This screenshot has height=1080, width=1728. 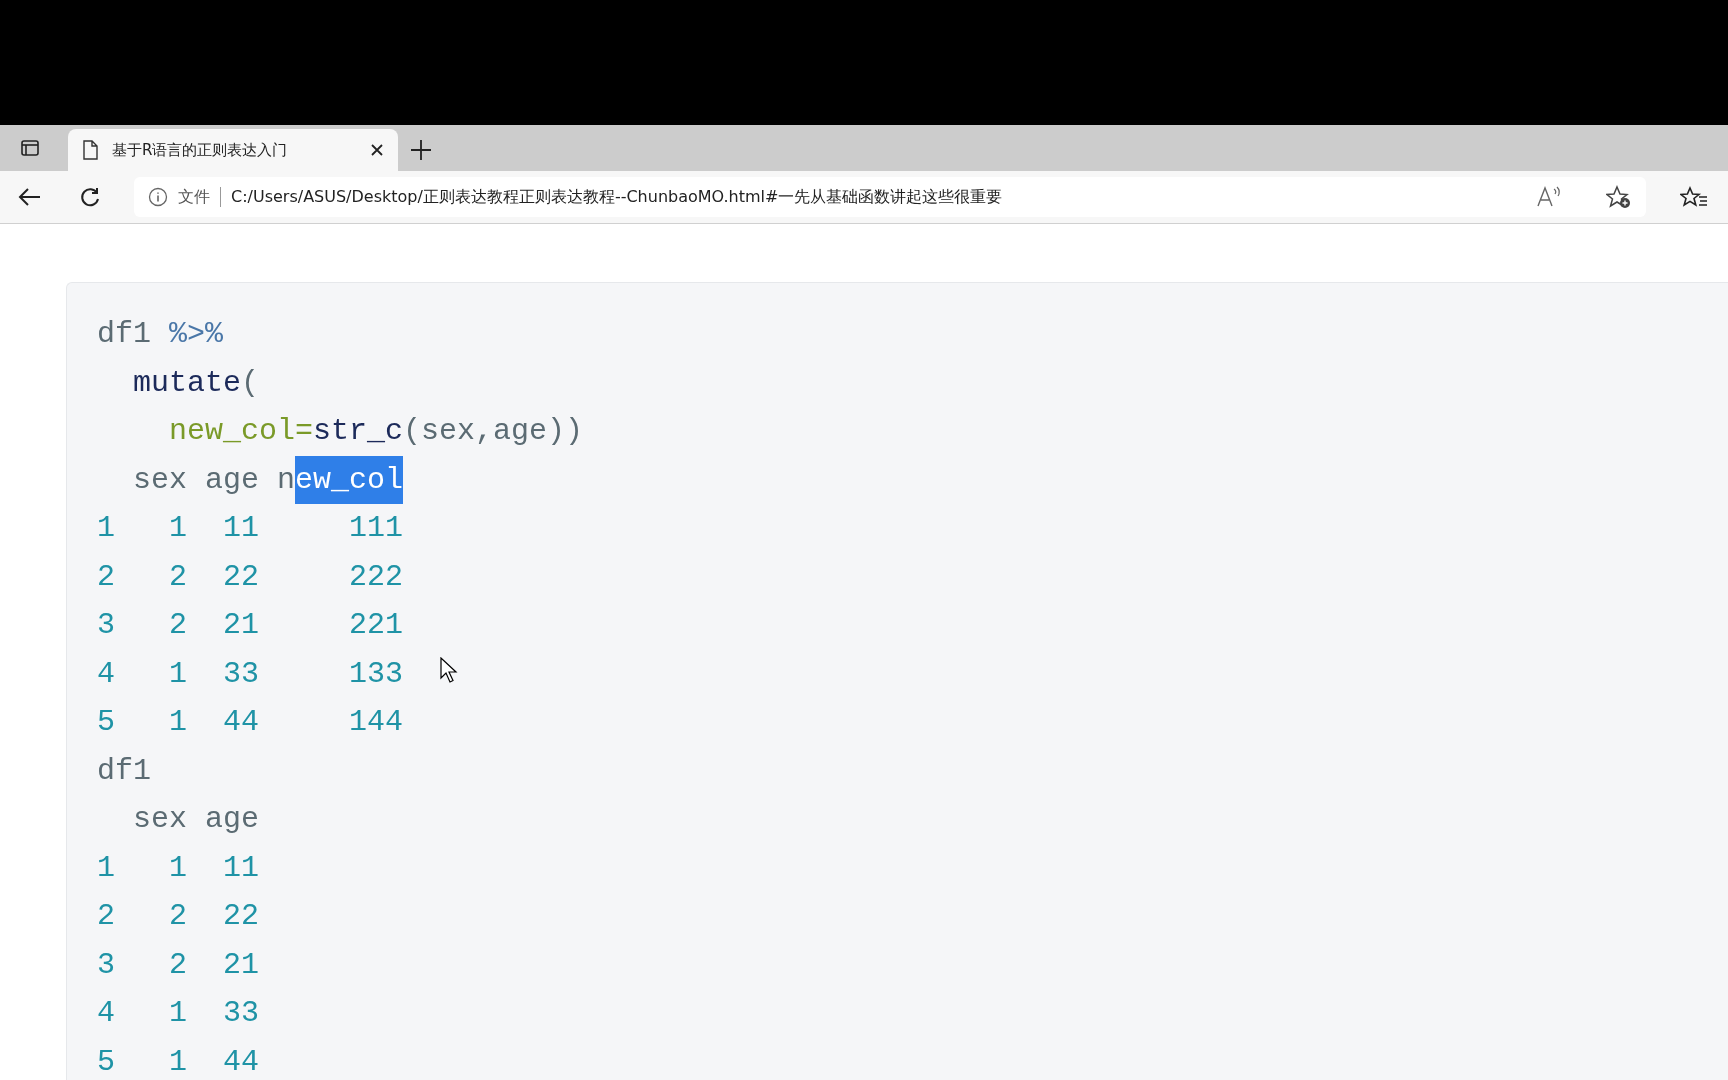 I want to click on address-field: 文件 C:/Users/ASUS/Desktop/正则表达教程正则表达教程--ChunbaoMO.html#一先从基础函数讲起这些很重要, so click(x=890, y=197).